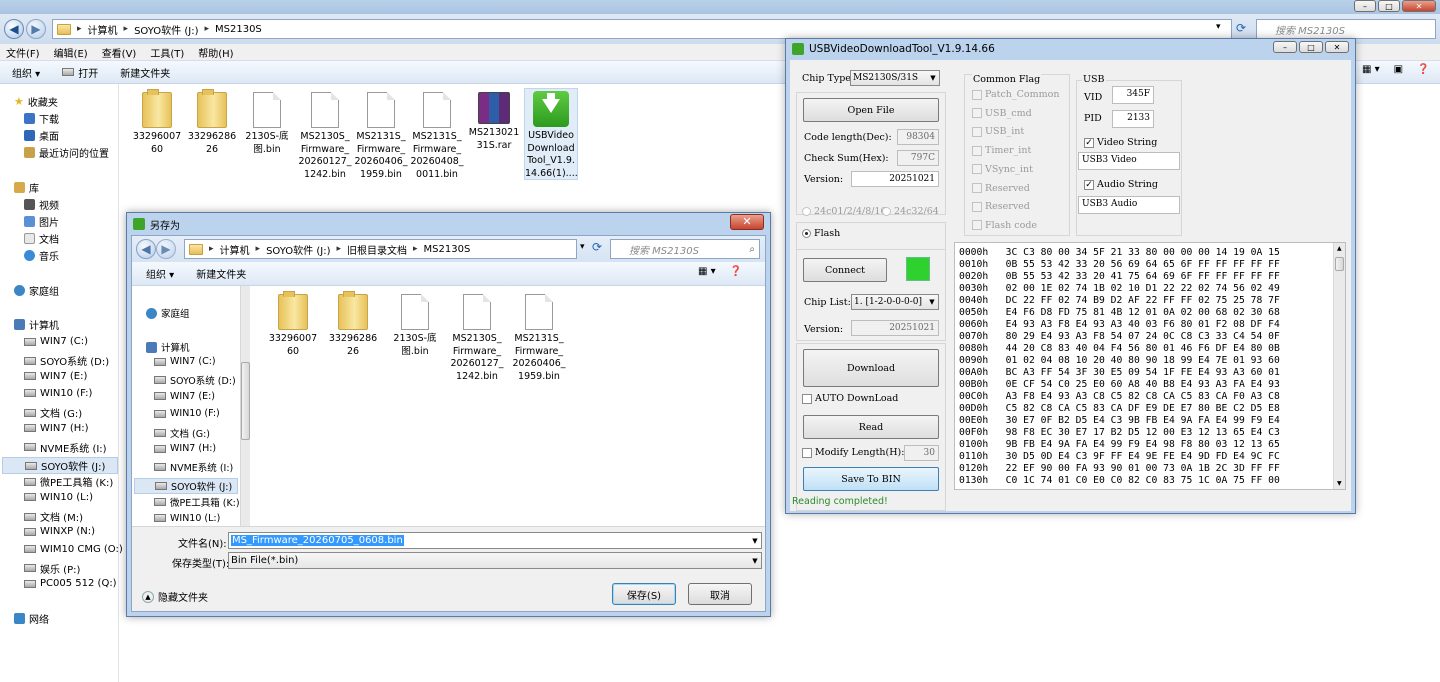 This screenshot has height=682, width=1440. What do you see at coordinates (1129, 205) in the screenshot?
I see `audio-string-field: USB3 Audio` at bounding box center [1129, 205].